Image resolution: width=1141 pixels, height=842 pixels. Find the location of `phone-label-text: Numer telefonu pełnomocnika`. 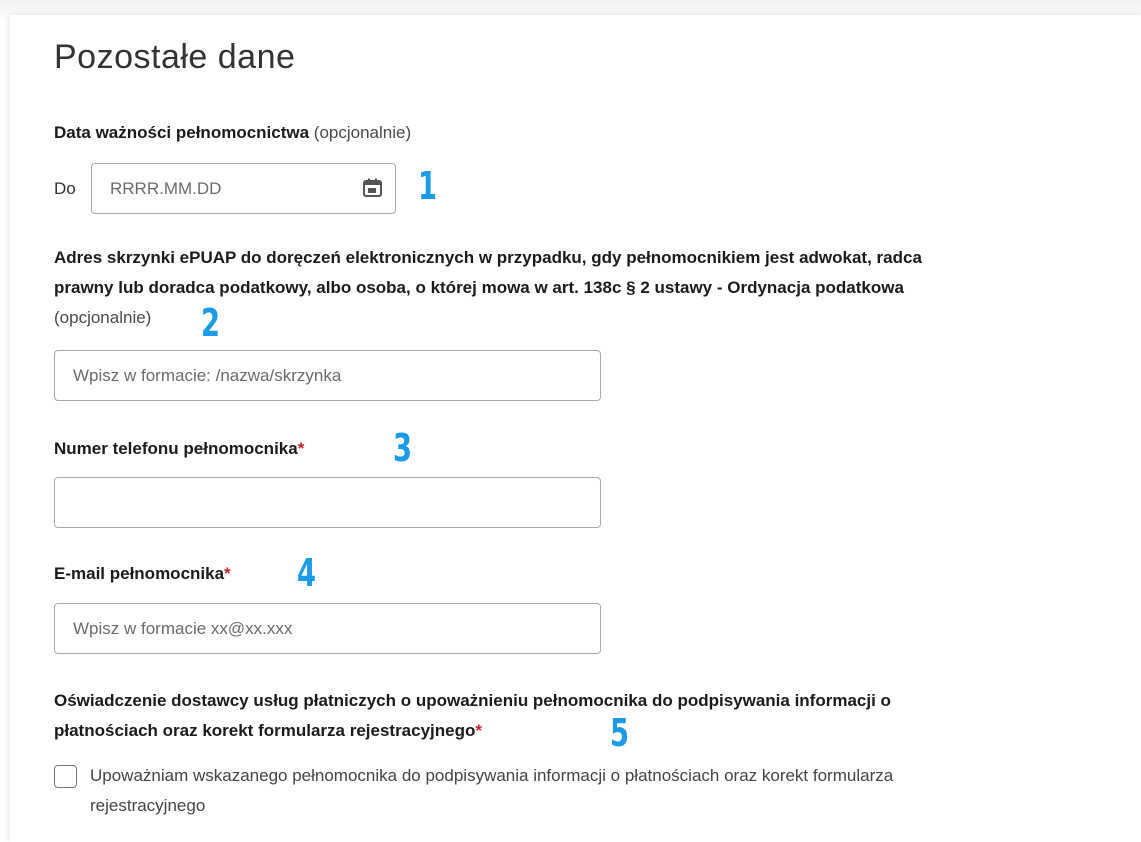

phone-label-text: Numer telefonu pełnomocnika is located at coordinates (176, 448).